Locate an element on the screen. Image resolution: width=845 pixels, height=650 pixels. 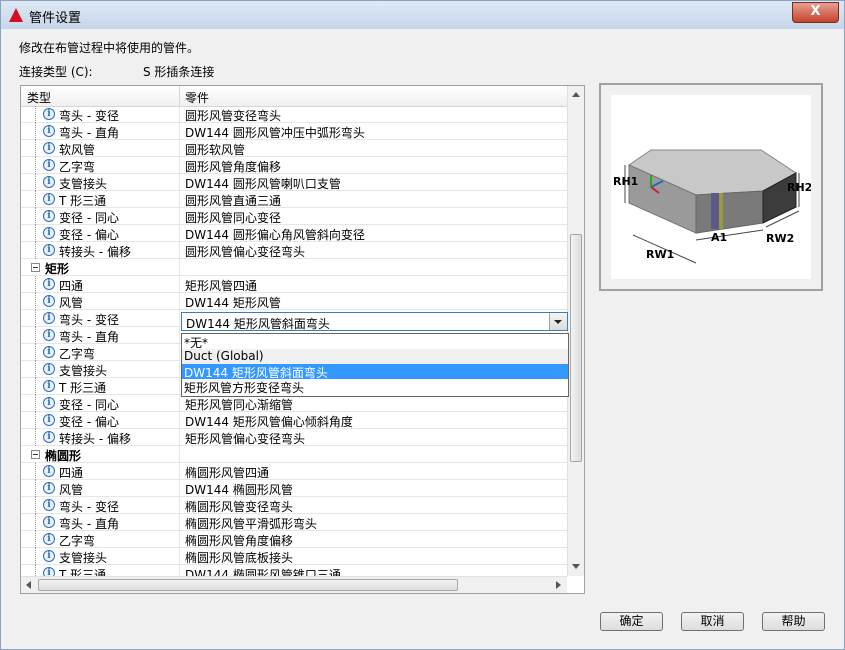
table-row: i 转接头 - 偏移 圆形风管偏心变径弯头 is located at coordinates (294, 250).